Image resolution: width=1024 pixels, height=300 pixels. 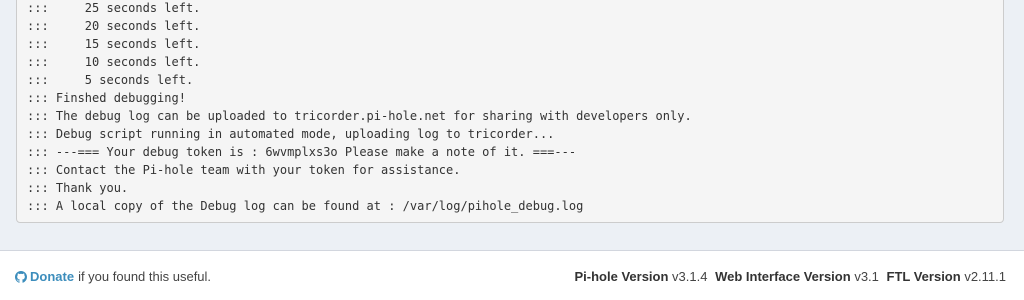 What do you see at coordinates (21, 276) in the screenshot?
I see `github-icon` at bounding box center [21, 276].